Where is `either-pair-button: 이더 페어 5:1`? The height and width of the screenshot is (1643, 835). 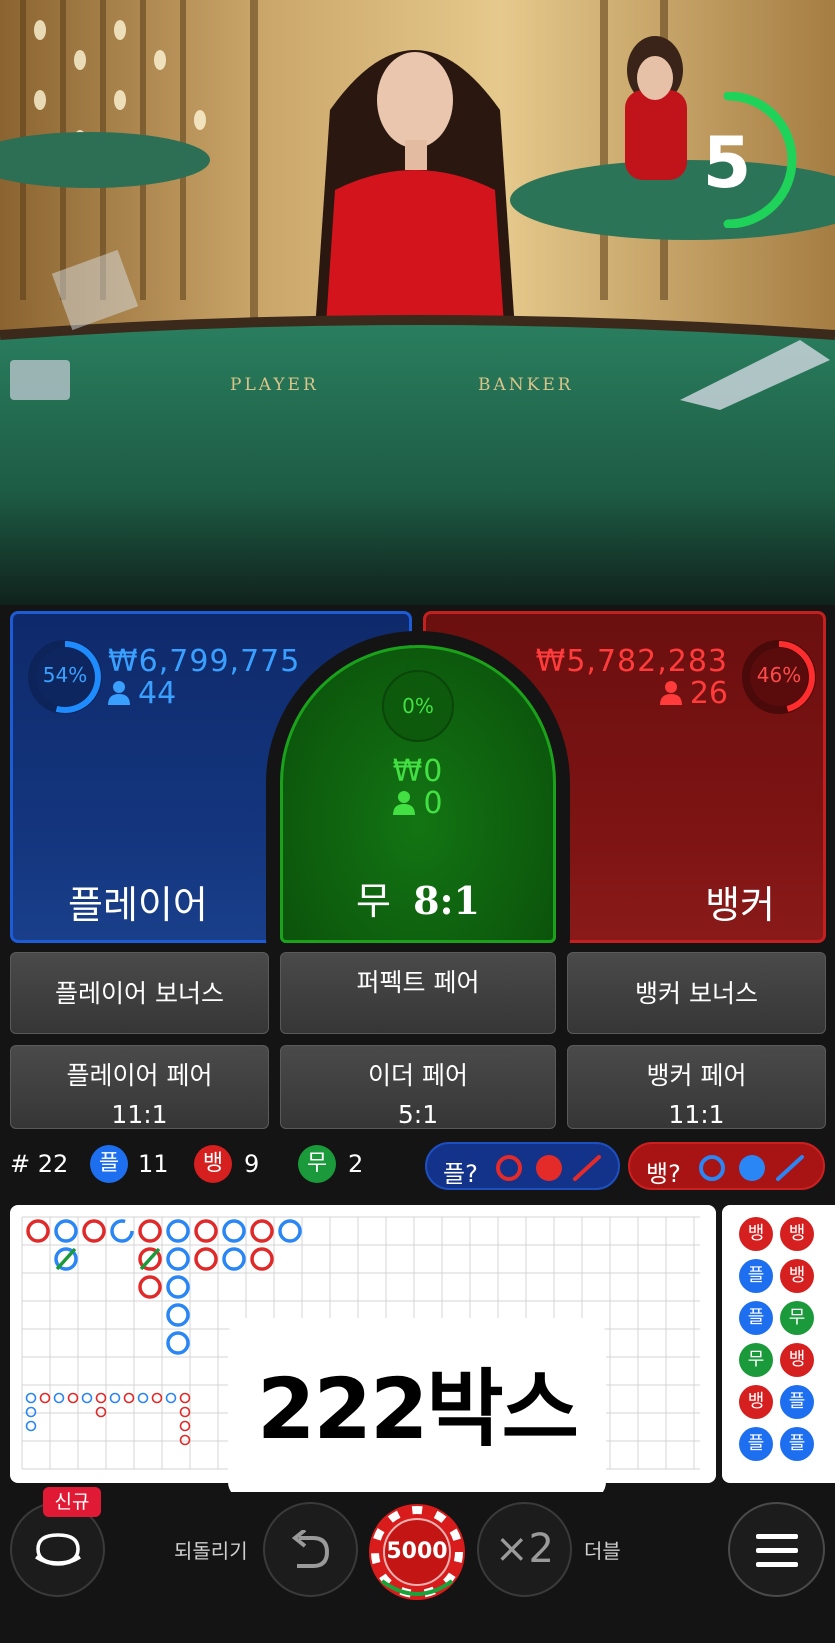 either-pair-button: 이더 페어 5:1 is located at coordinates (418, 1087).